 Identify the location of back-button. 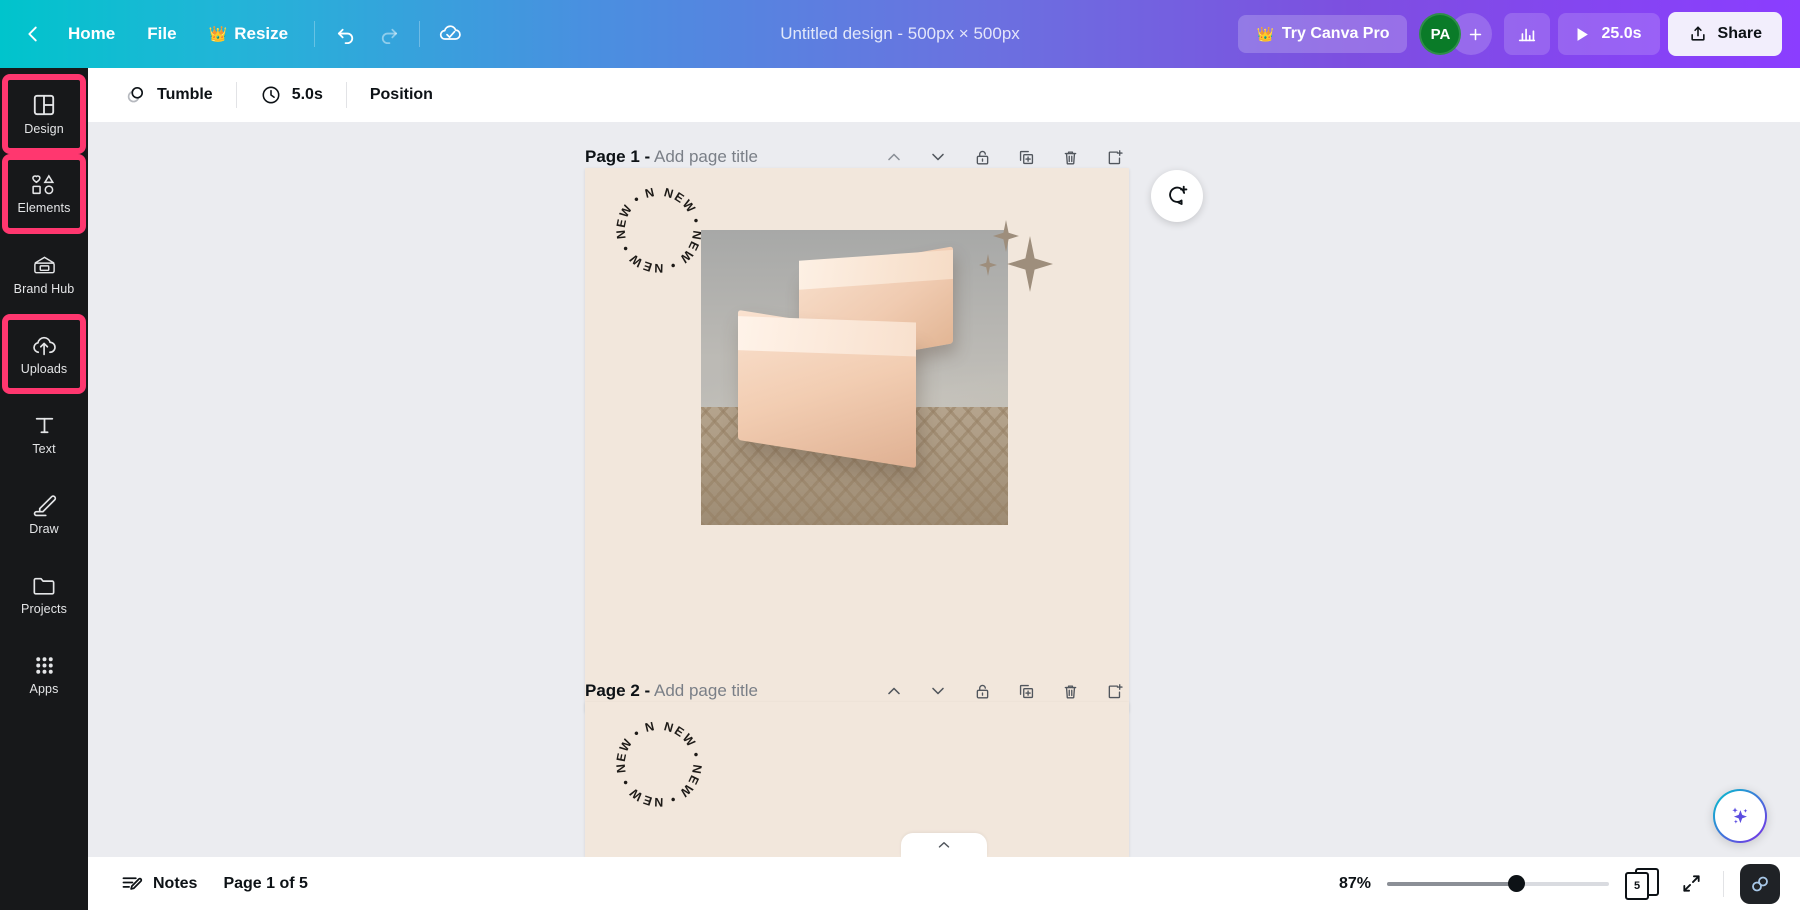
(33, 34).